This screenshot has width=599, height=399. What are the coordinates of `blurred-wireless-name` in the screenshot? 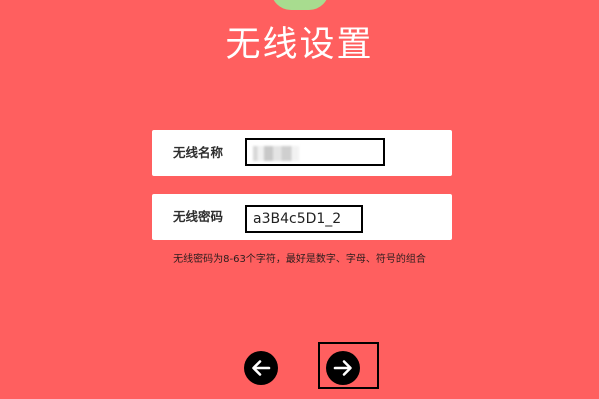 It's located at (276, 153).